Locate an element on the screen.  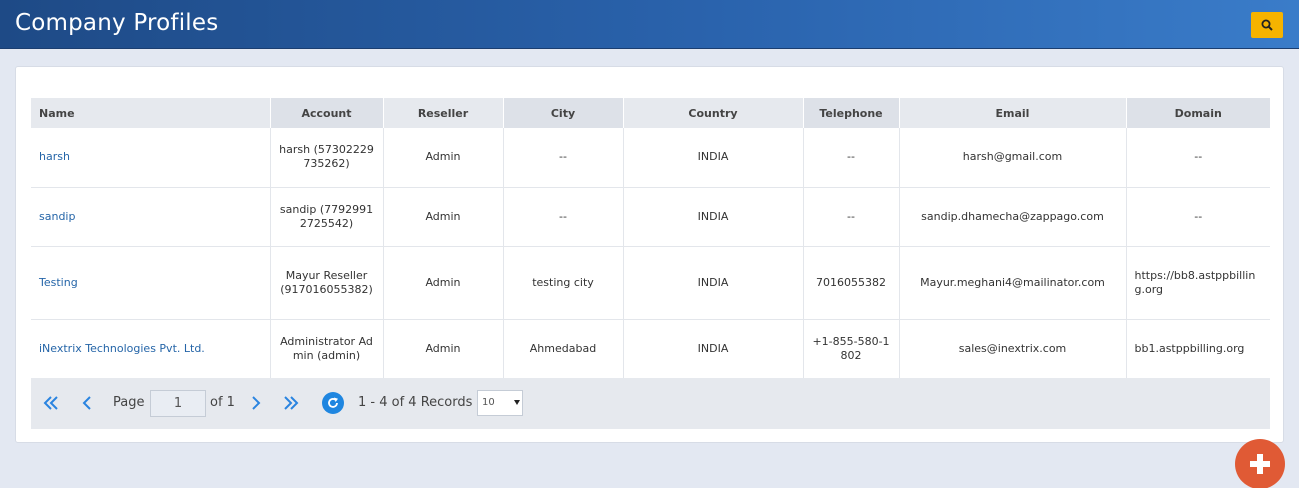
plus-icon is located at coordinates (1260, 464).